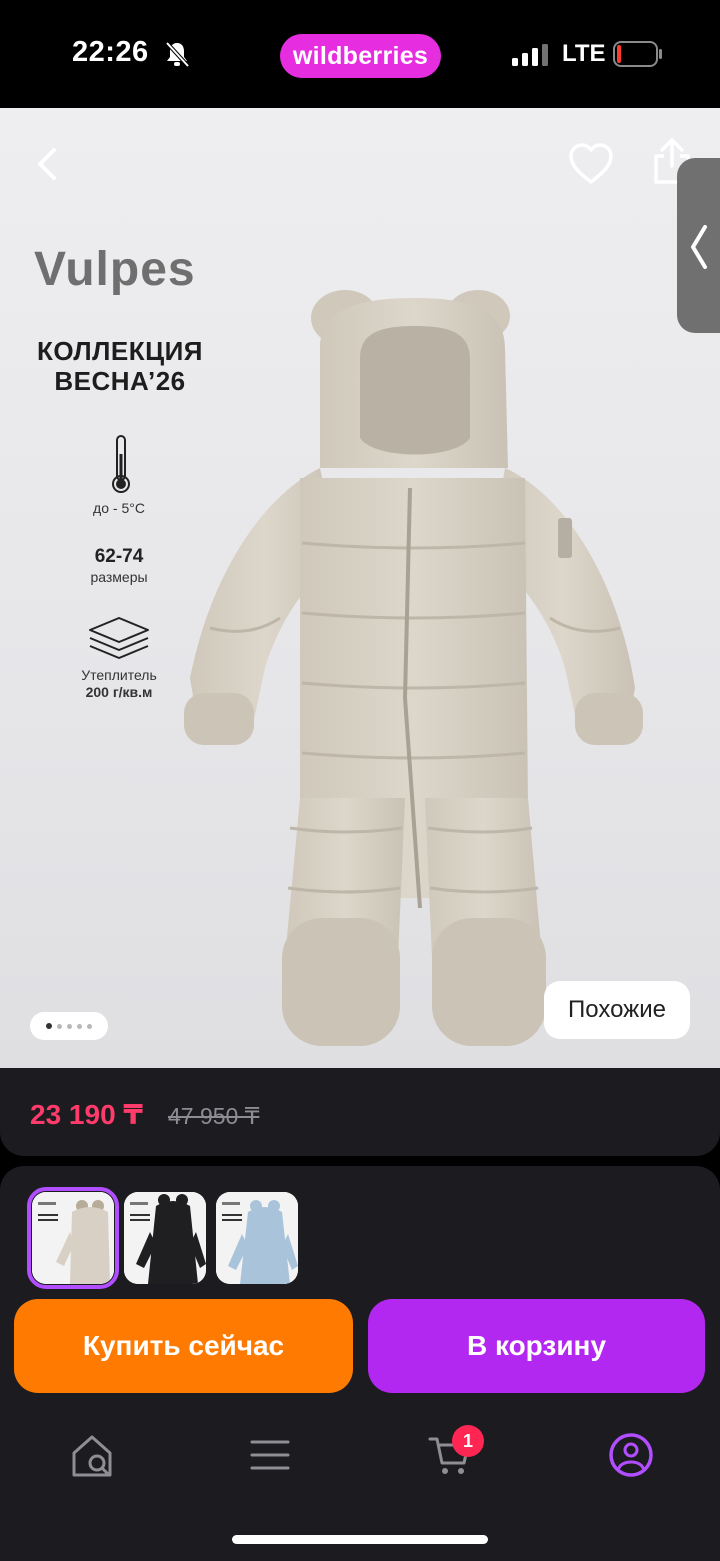 The width and height of the screenshot is (720, 1561). Describe the element at coordinates (183, 1346) in the screenshot. I see `buy-now-button: Купить сейчас` at that location.